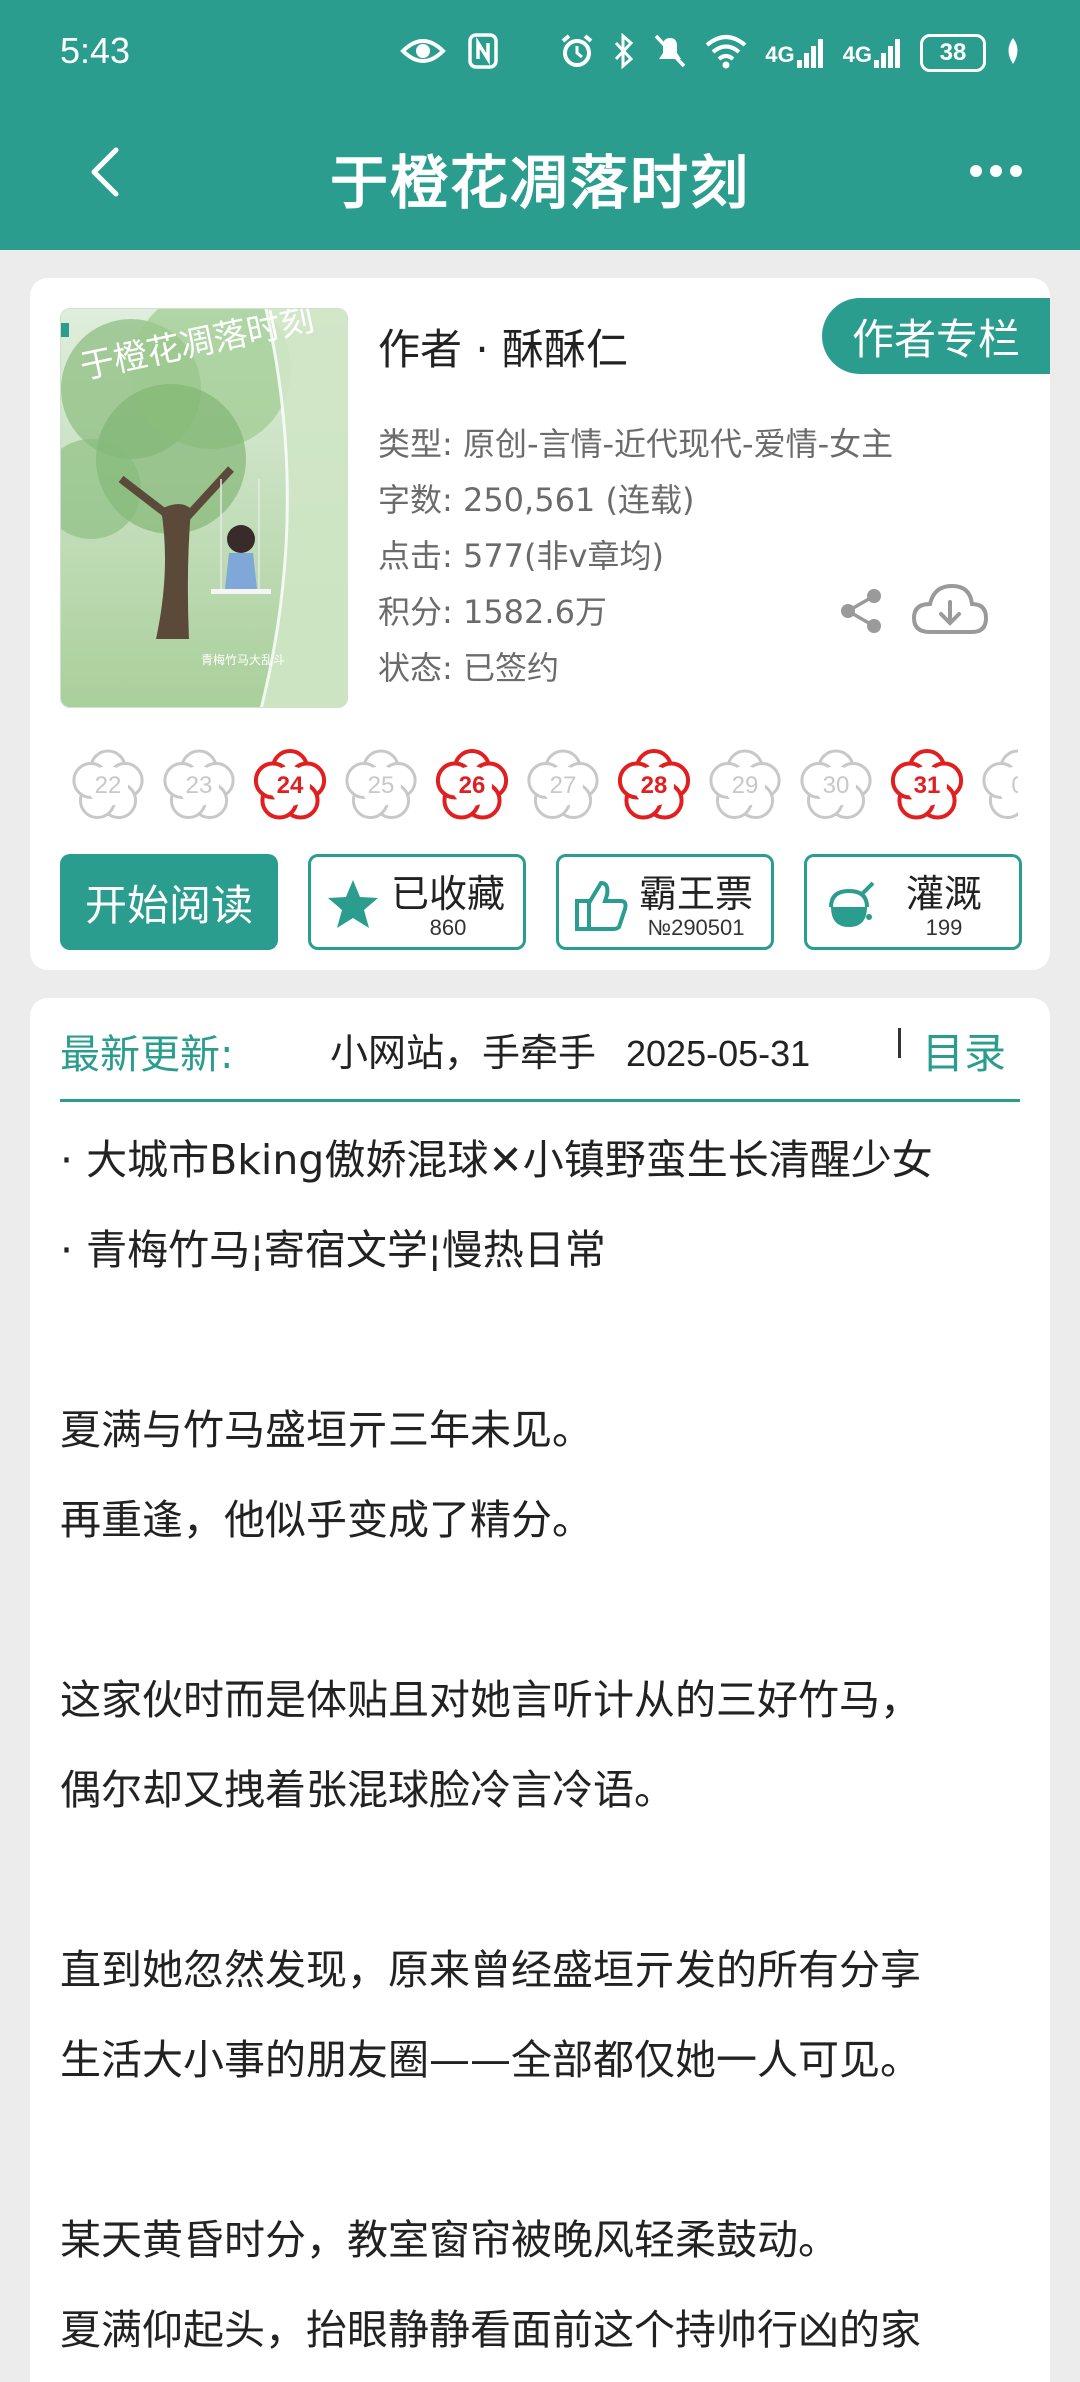 The height and width of the screenshot is (2382, 1080). Describe the element at coordinates (169, 902) in the screenshot. I see `start-reading-button: 开始阅读` at that location.